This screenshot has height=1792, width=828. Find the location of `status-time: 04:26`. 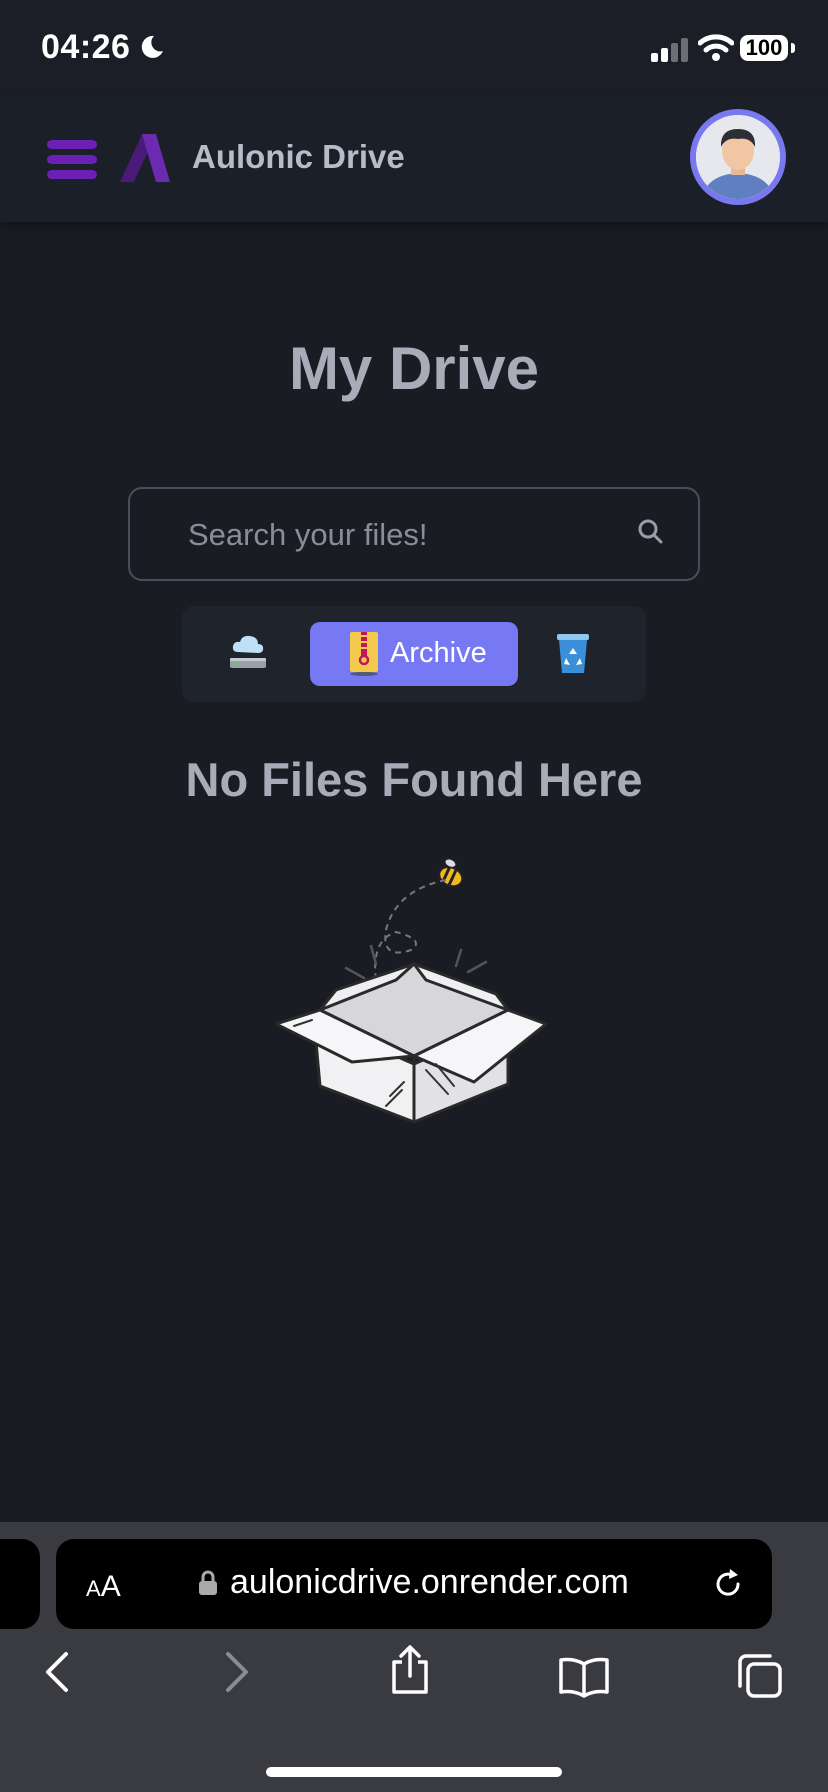

status-time: 04:26 is located at coordinates (86, 47).